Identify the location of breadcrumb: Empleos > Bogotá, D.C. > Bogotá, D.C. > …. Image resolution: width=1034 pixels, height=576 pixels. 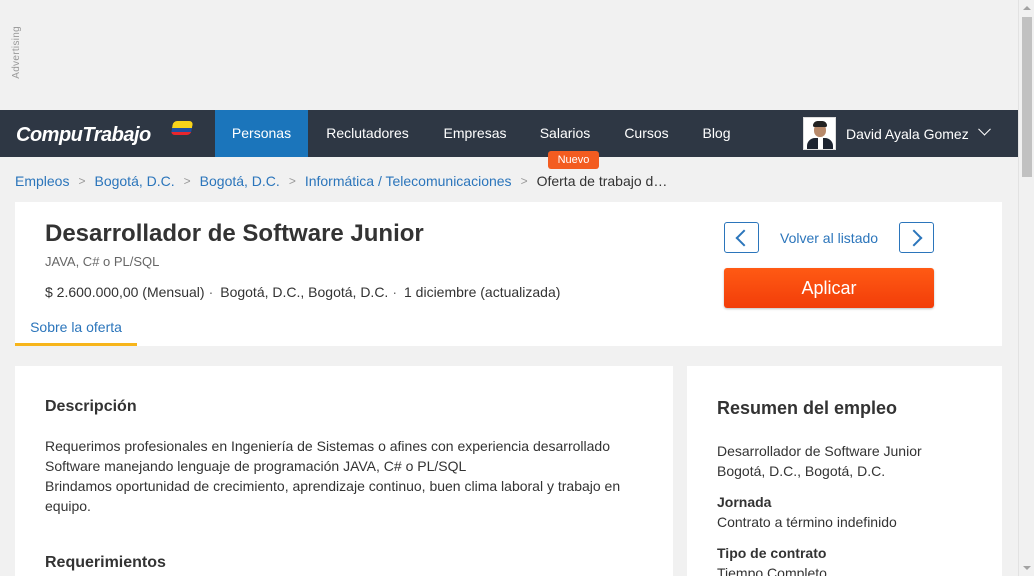
(341, 181).